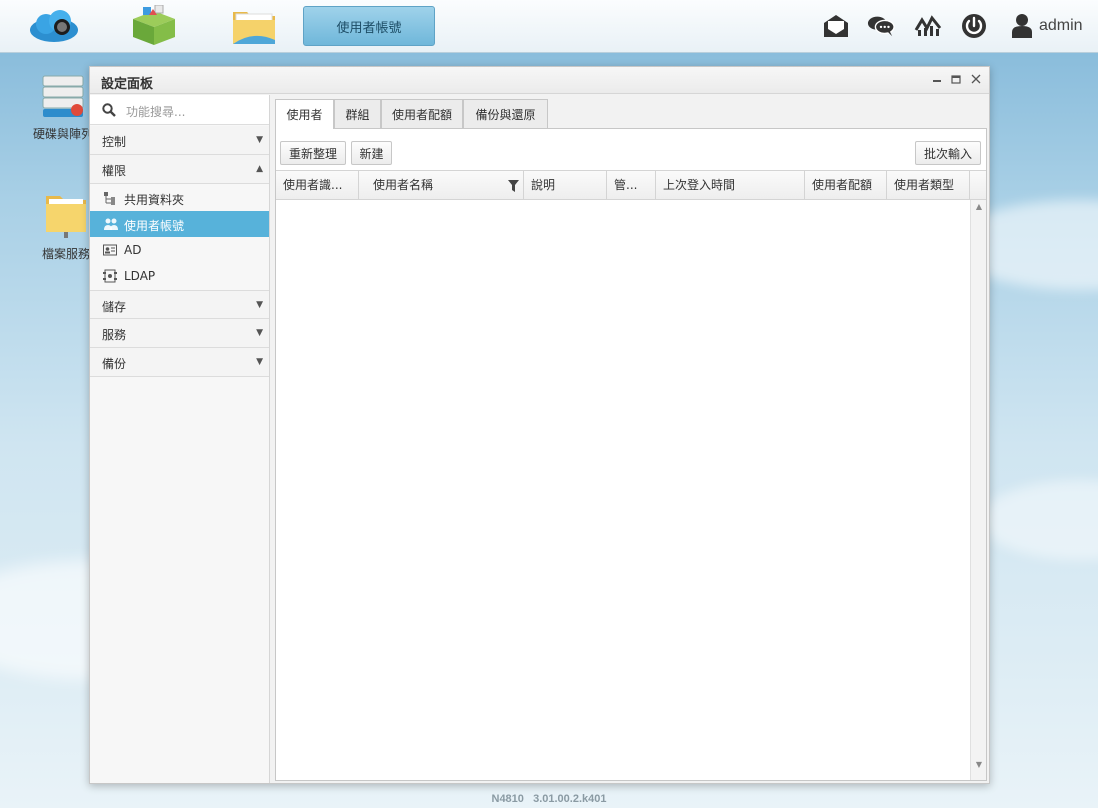  I want to click on tab-label: 群組, so click(357, 114).